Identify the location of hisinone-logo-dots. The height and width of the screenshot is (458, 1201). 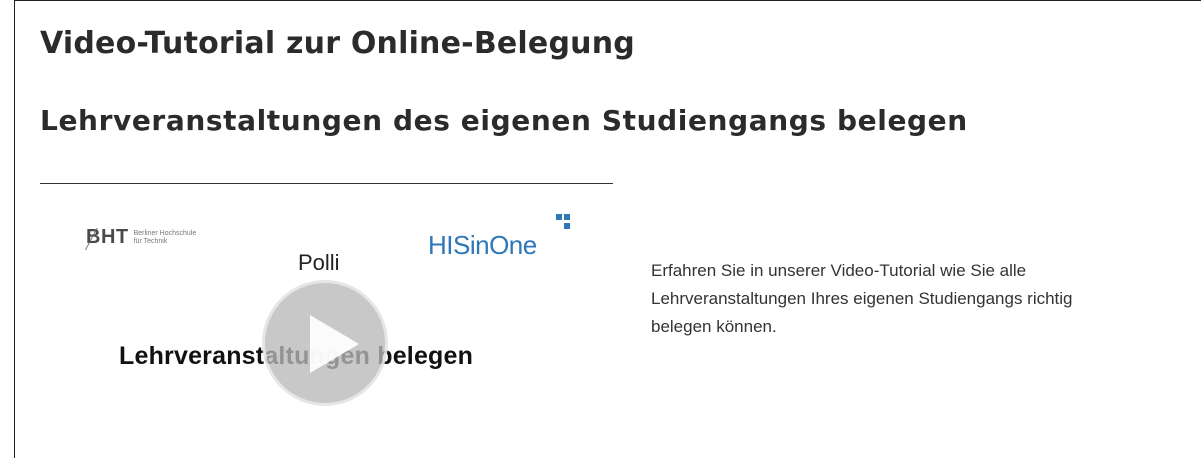
(567, 225).